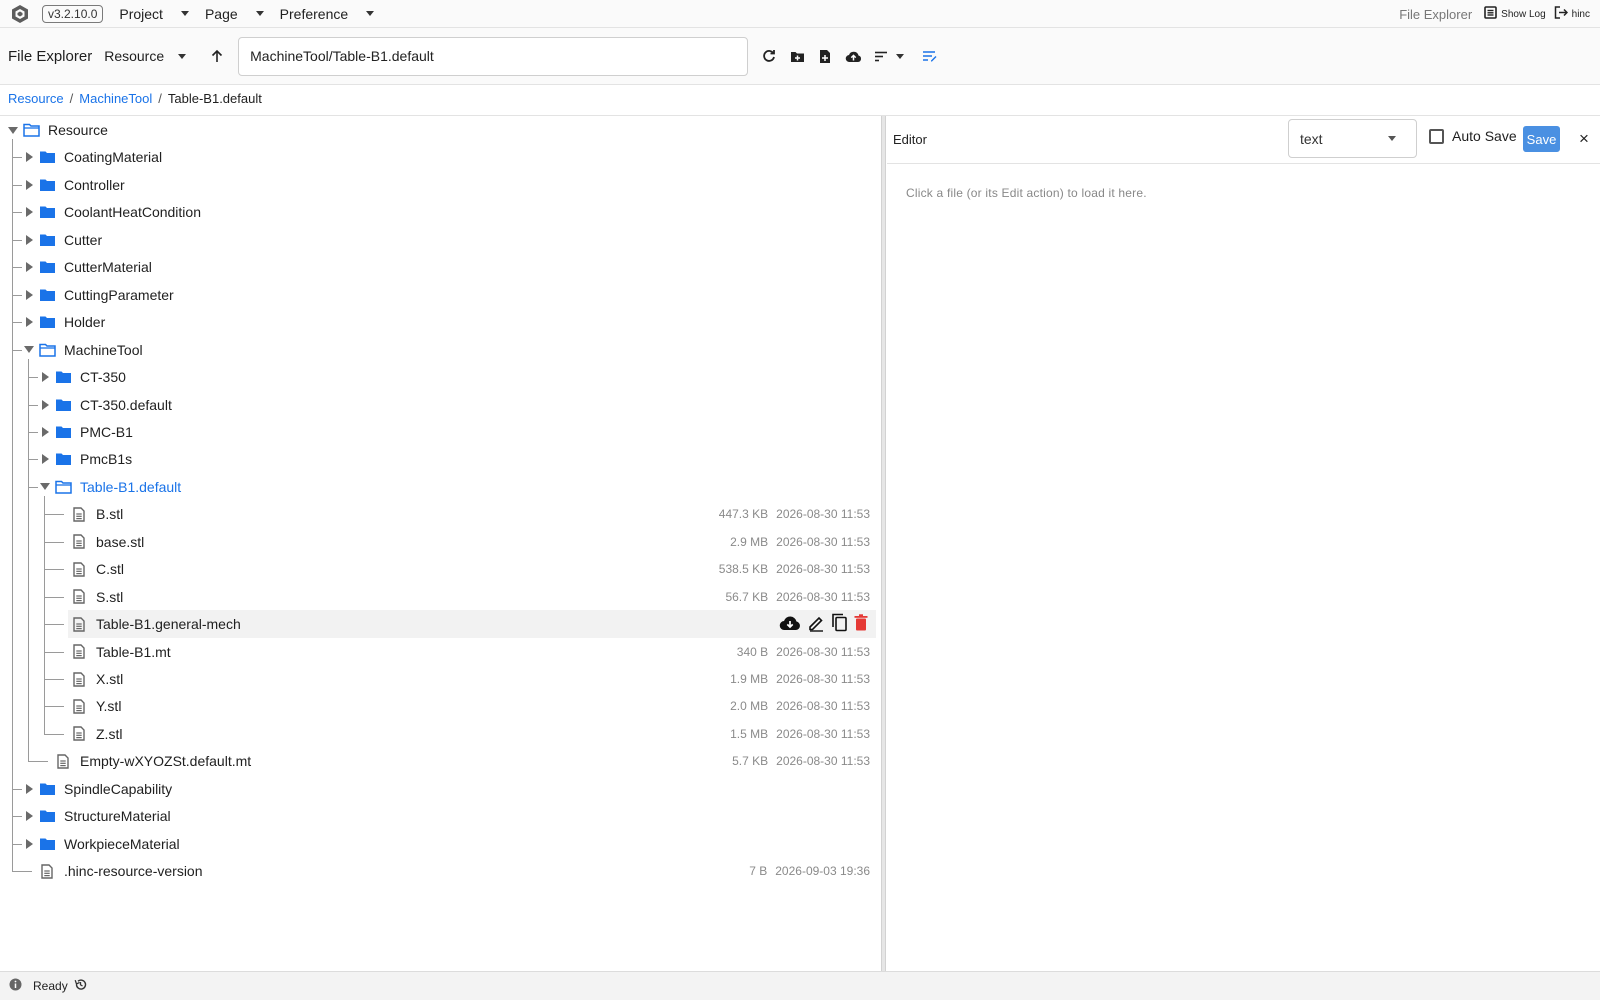  Describe the element at coordinates (435, 652) in the screenshot. I see `tree-file-row: Table-B1.mt 340 B 2026-08-30 11:53` at that location.